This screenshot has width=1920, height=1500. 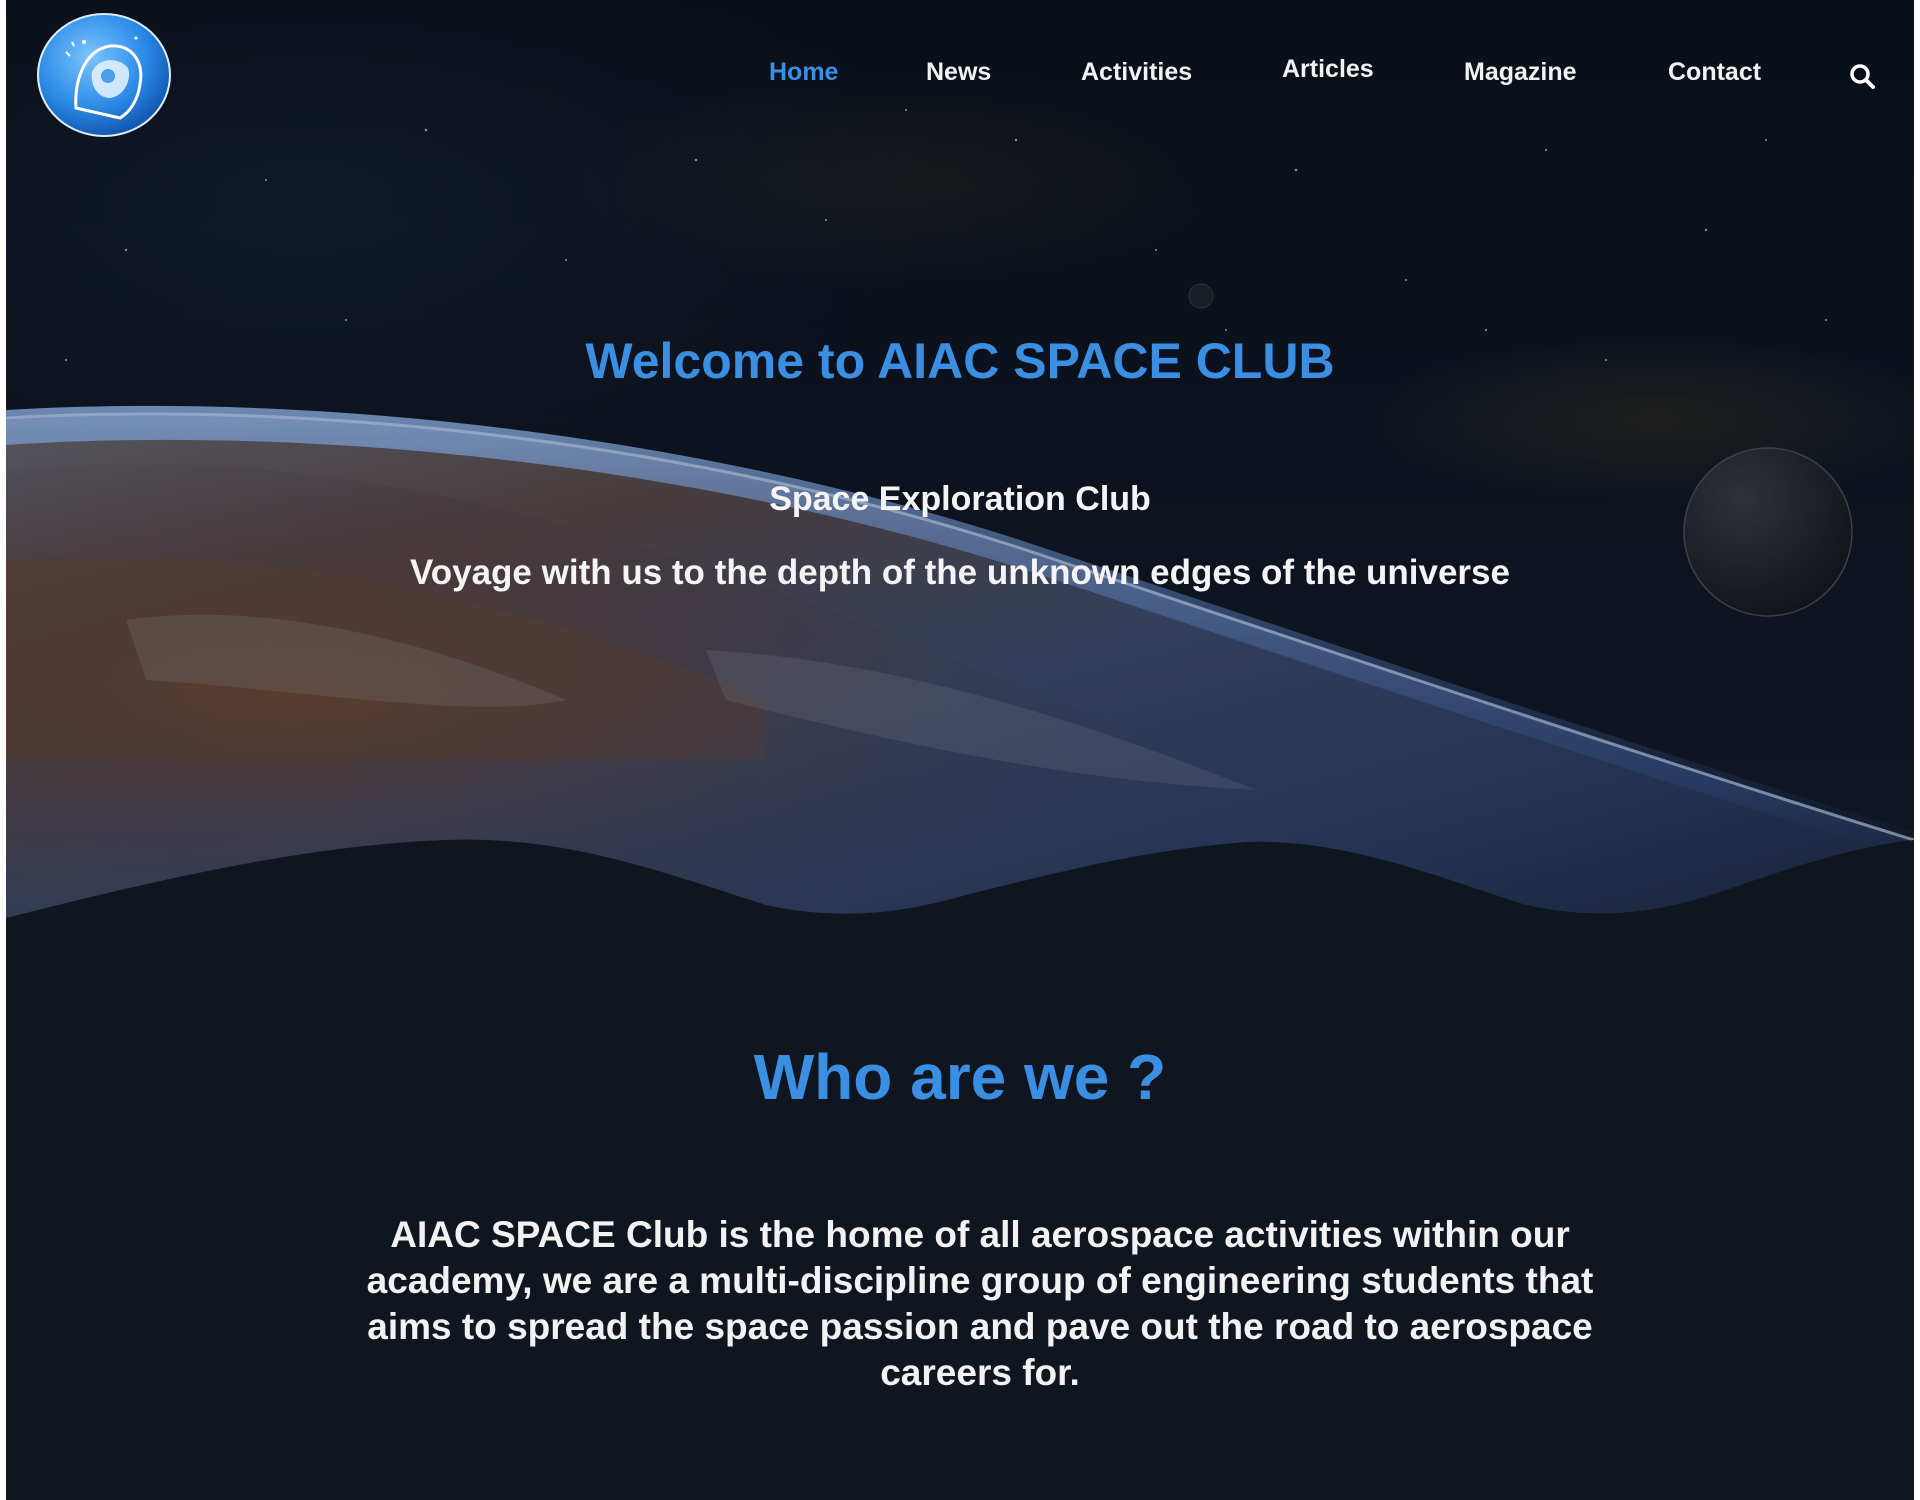 I want to click on search-icon, so click(x=1862, y=76).